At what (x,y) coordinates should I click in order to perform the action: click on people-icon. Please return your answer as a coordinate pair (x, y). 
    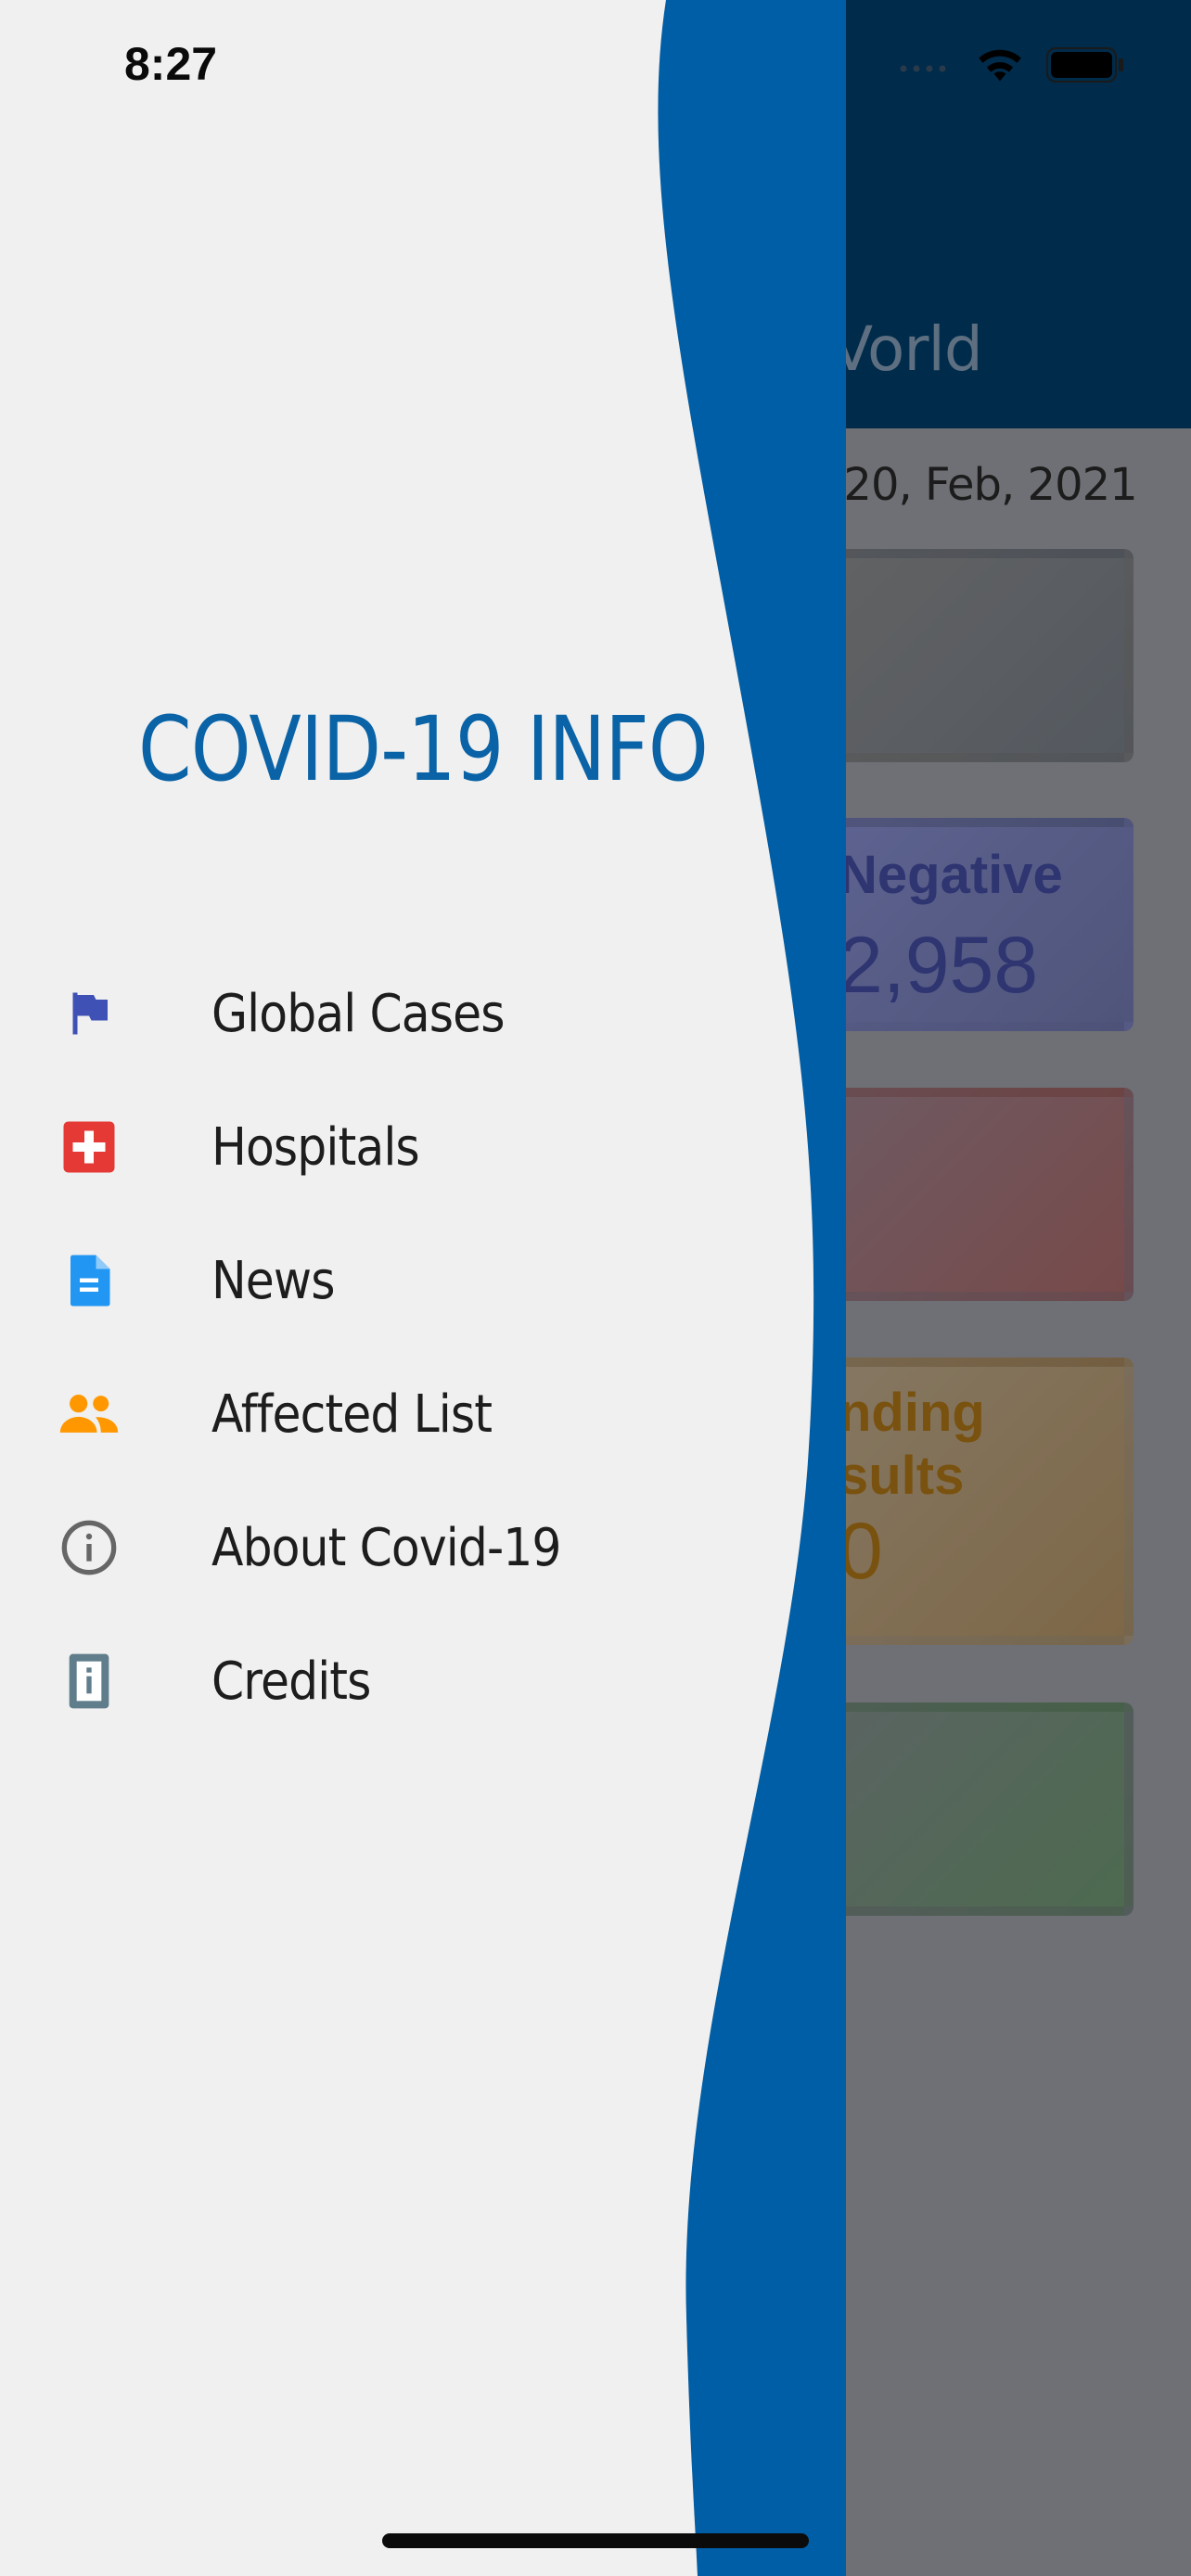
    Looking at the image, I should click on (89, 1414).